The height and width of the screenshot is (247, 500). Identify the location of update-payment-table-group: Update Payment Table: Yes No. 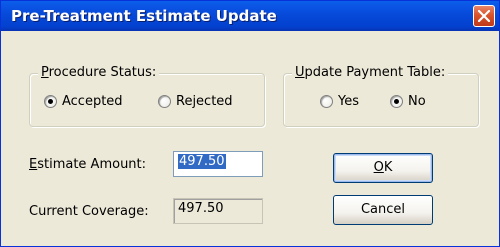
(381, 96).